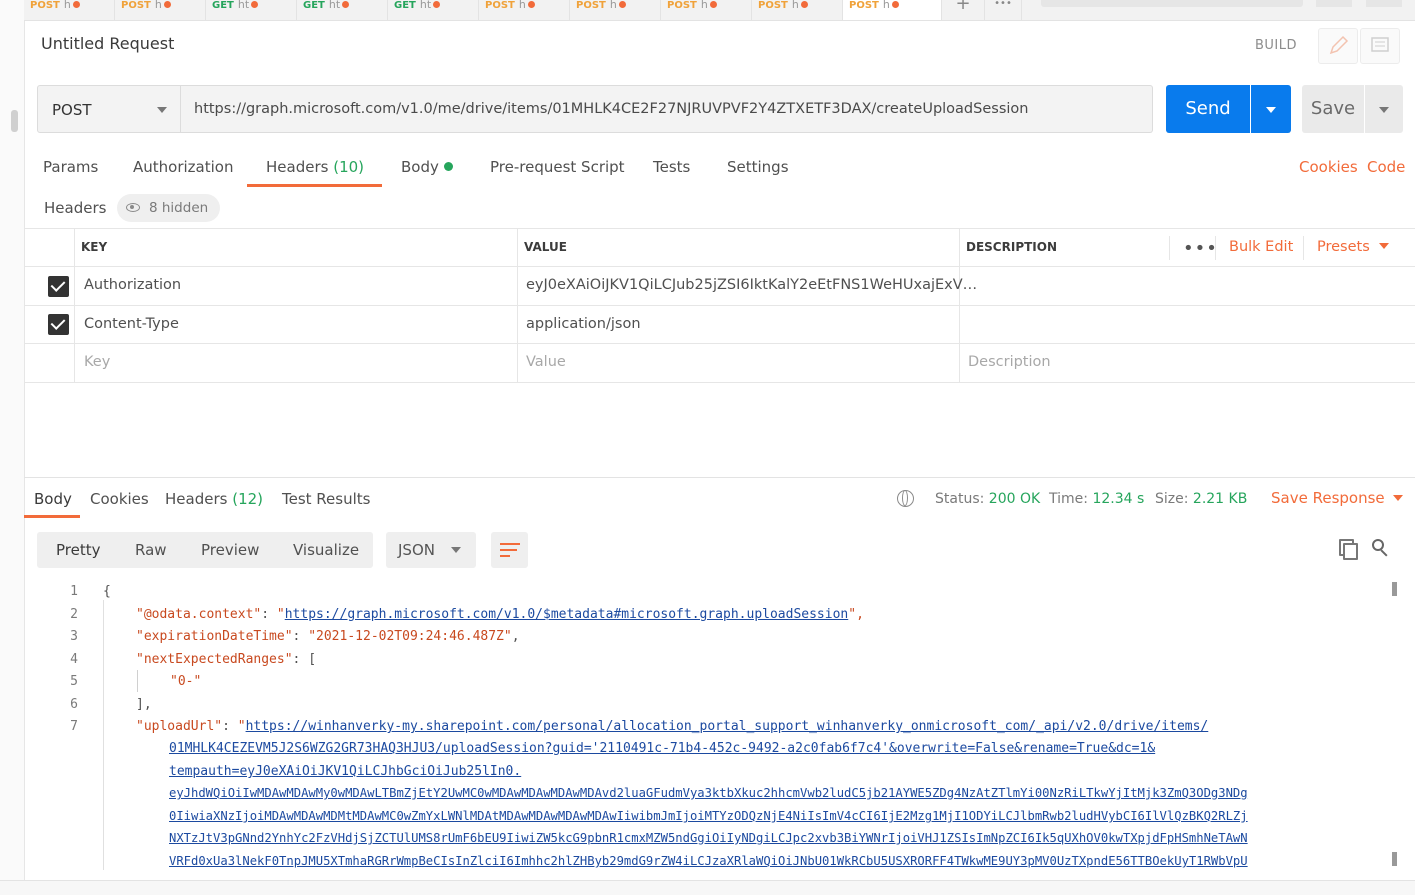 Image resolution: width=1415 pixels, height=895 pixels. What do you see at coordinates (243, 5) in the screenshot?
I see `tab-title: ht` at bounding box center [243, 5].